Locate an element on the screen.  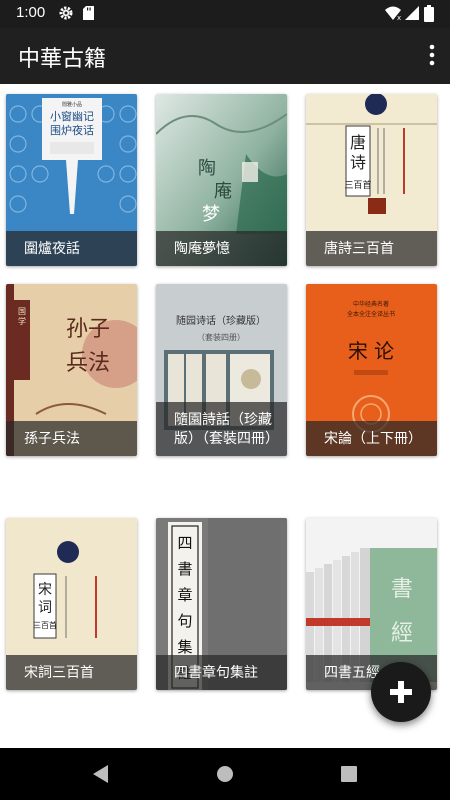
book-card: 国 学 孙子 兵法 孫子兵法 is located at coordinates (71, 370).